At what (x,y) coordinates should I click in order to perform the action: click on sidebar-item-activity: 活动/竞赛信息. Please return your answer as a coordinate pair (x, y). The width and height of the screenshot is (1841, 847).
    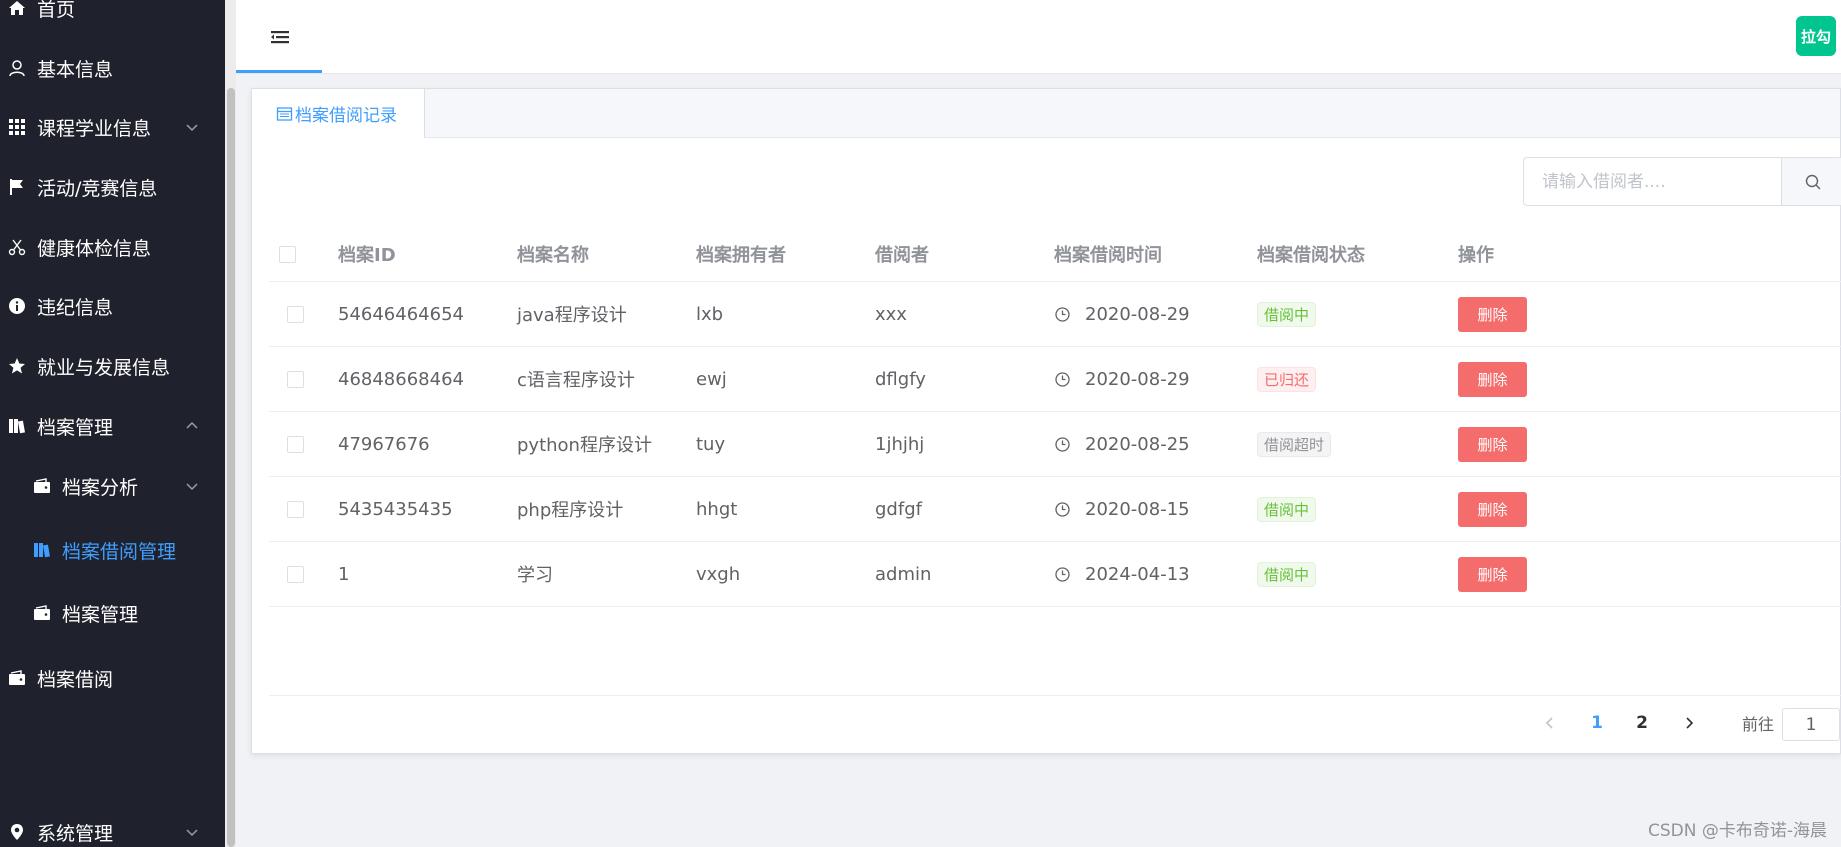
    Looking at the image, I should click on (112, 187).